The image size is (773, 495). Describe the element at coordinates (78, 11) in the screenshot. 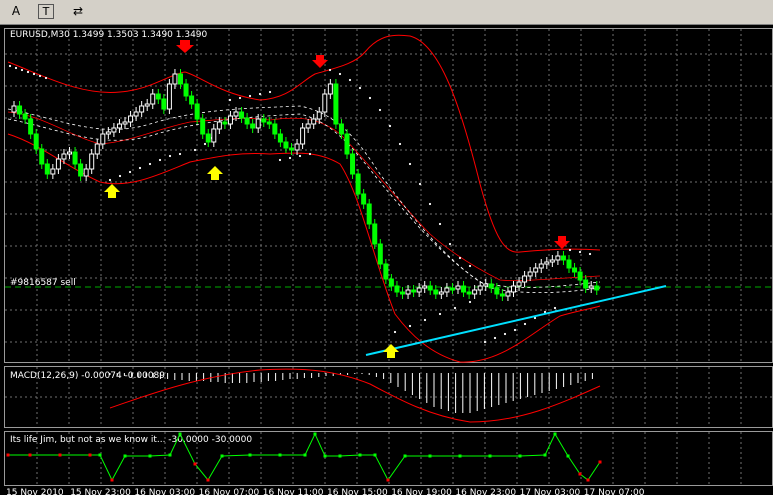

I see `arrows-tool-icon: ⇄` at that location.